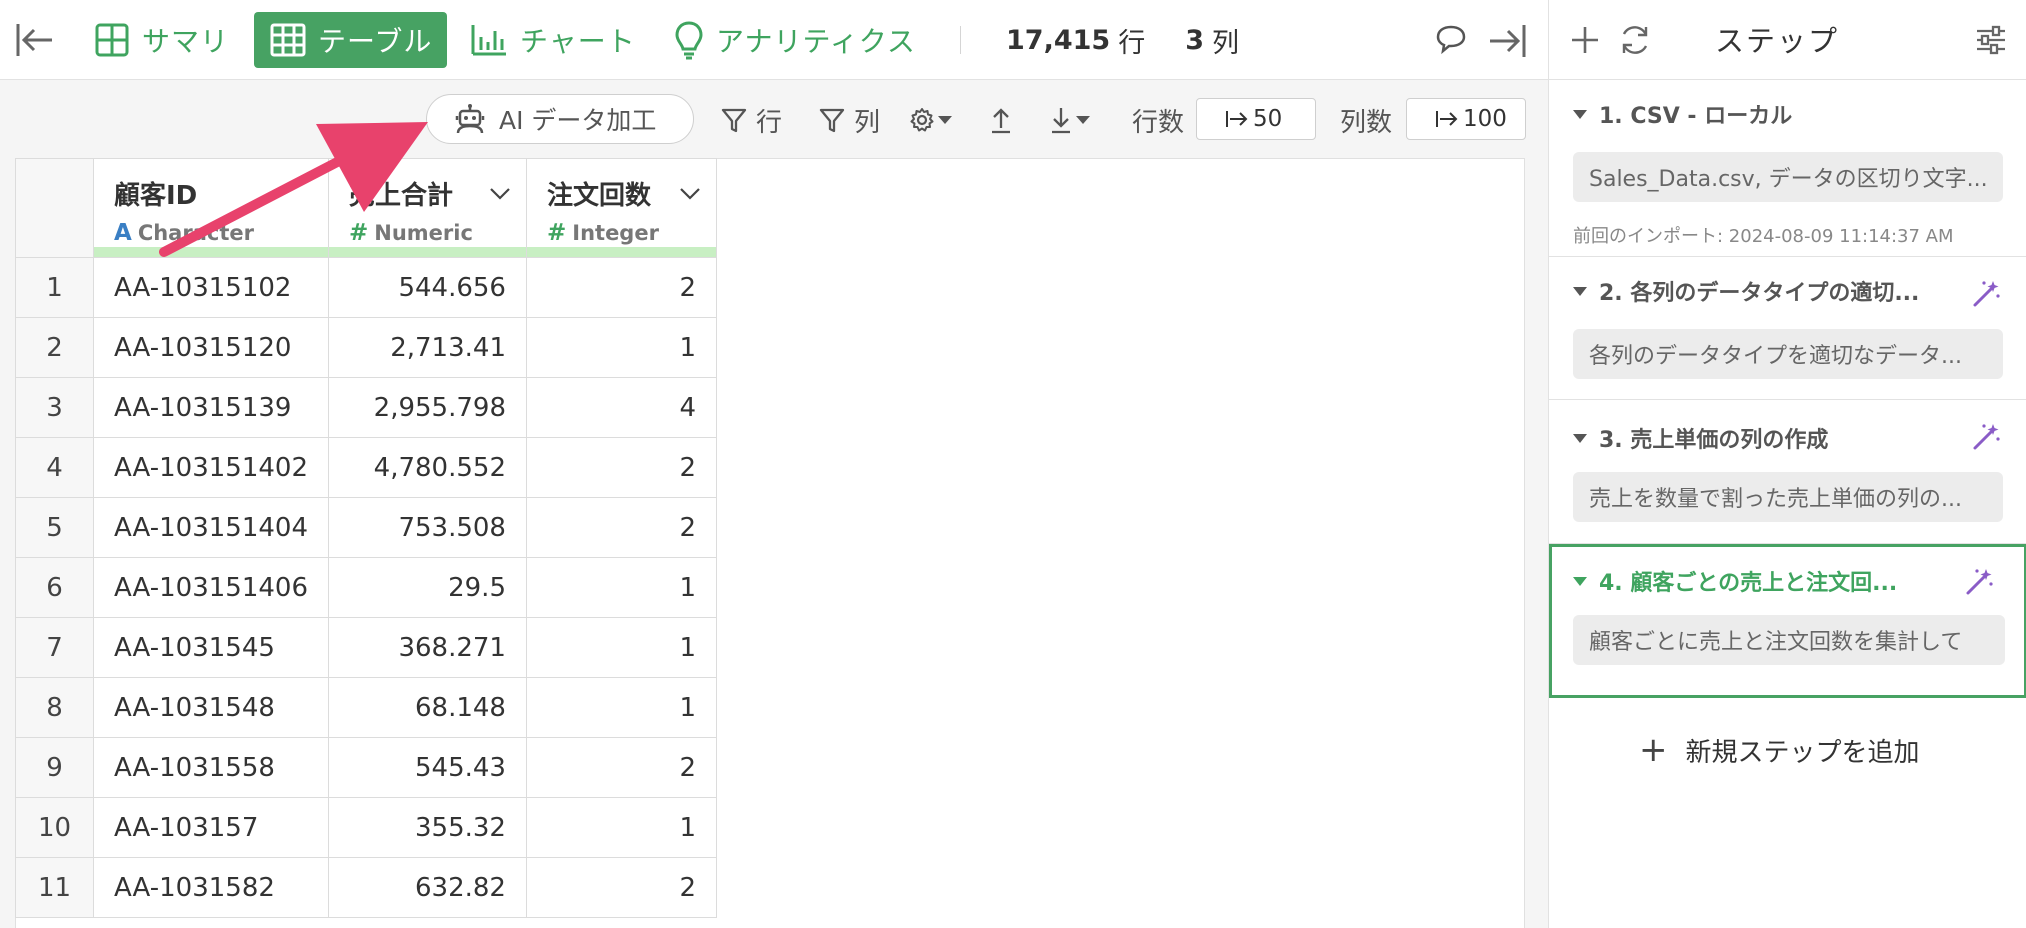 This screenshot has width=2026, height=928. Describe the element at coordinates (211, 587) in the screenshot. I see `customer-id-cell: AA-103151406` at that location.